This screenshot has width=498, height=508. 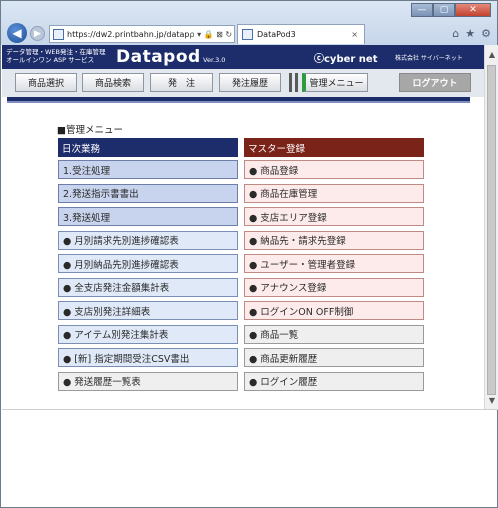 What do you see at coordinates (334, 240) in the screenshot?
I see `menu-item-delivery-billing-registration: ● 納品先・請求先登録` at bounding box center [334, 240].